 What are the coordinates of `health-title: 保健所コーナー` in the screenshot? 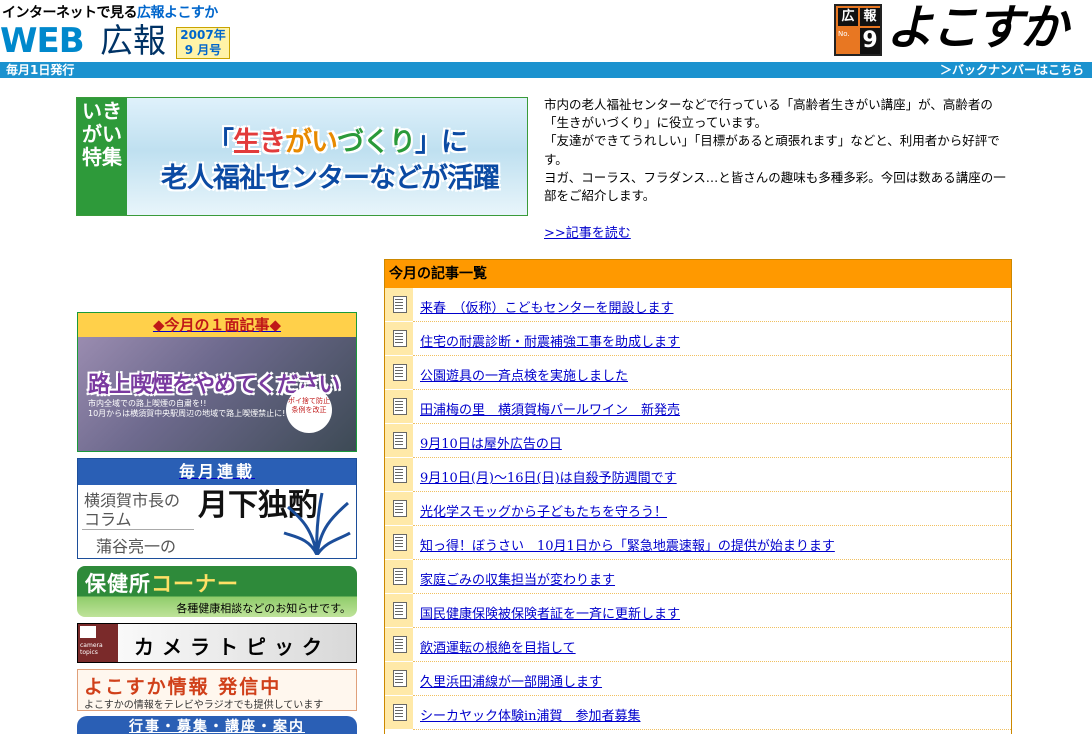 It's located at (162, 583).